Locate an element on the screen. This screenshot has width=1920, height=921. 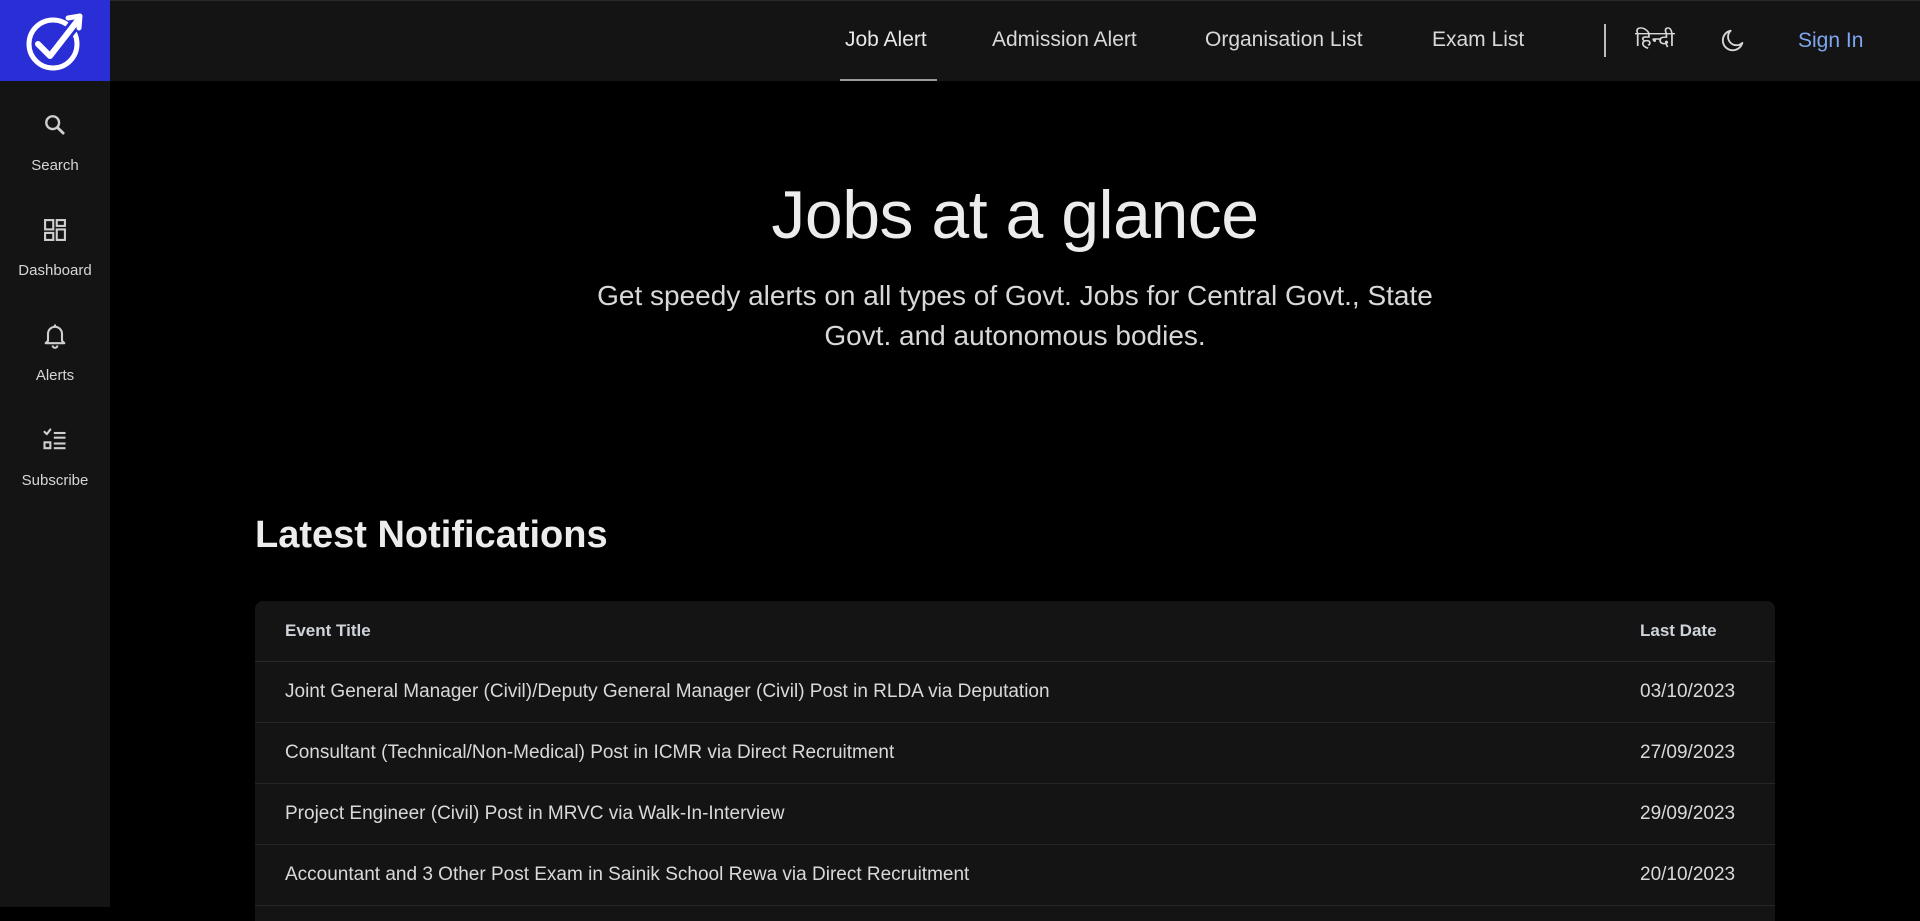
sidebar-item-alerts: Alerts is located at coordinates (55, 367).